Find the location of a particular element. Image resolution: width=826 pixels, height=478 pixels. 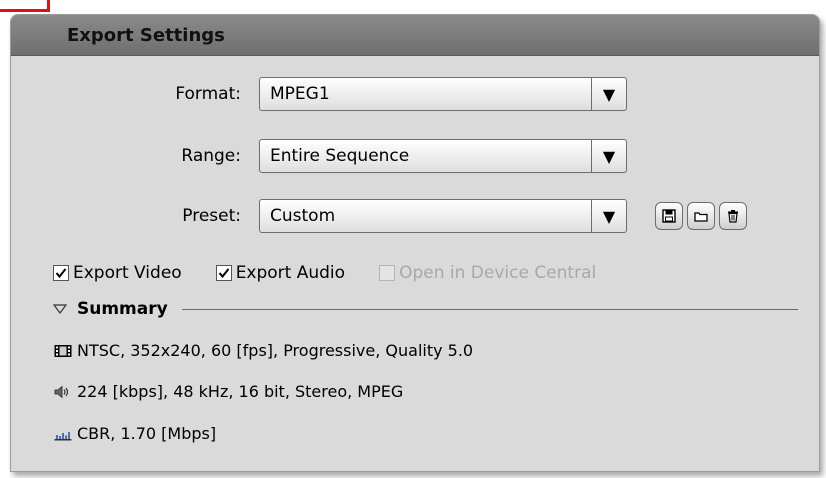

save-preset-icon is located at coordinates (669, 216).